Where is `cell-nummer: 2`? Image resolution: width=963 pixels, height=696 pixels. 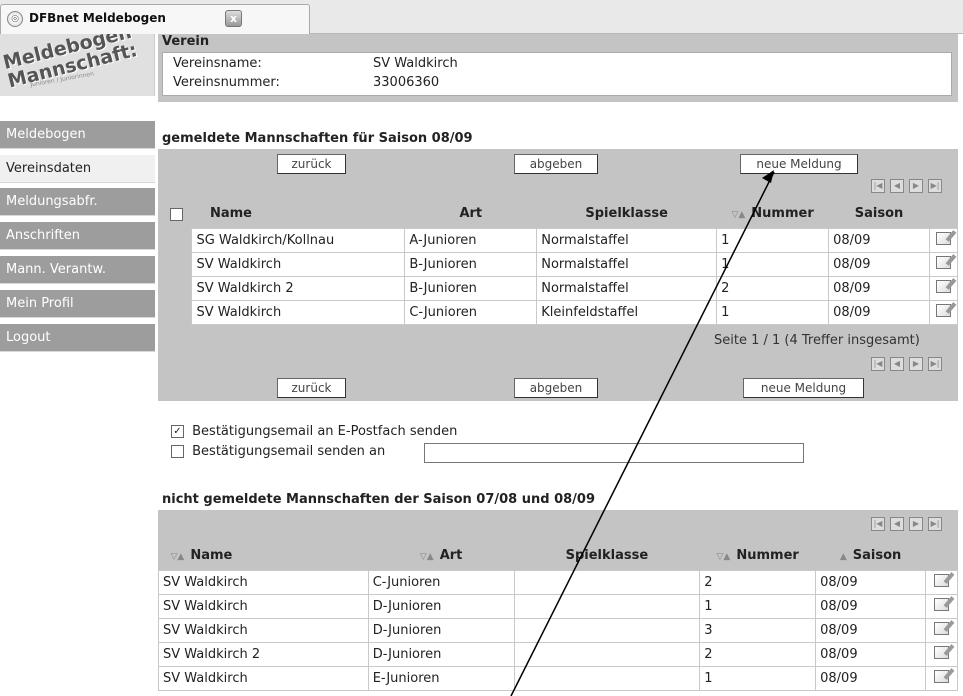 cell-nummer: 2 is located at coordinates (758, 654).